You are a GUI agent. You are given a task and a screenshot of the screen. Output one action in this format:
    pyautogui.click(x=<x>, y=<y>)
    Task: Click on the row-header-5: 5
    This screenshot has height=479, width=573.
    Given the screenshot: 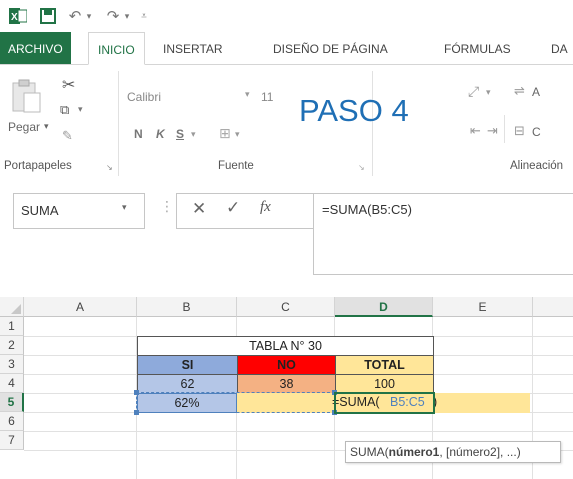 What is the action you would take?
    pyautogui.click(x=12, y=402)
    